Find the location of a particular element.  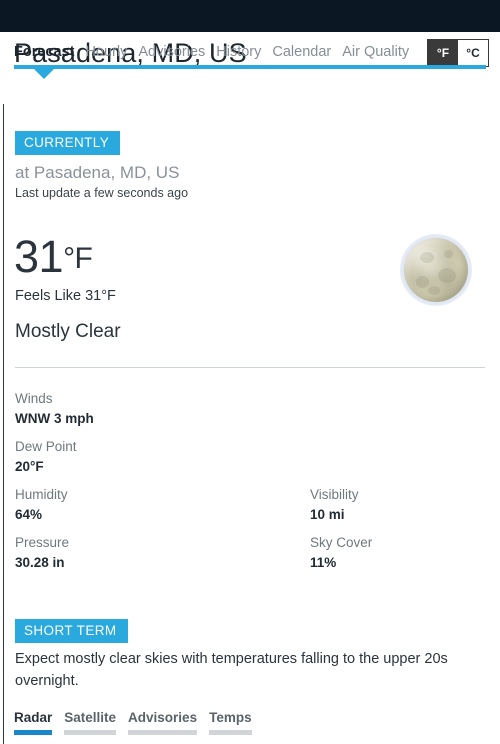

stat-value: 20°F is located at coordinates (29, 466).